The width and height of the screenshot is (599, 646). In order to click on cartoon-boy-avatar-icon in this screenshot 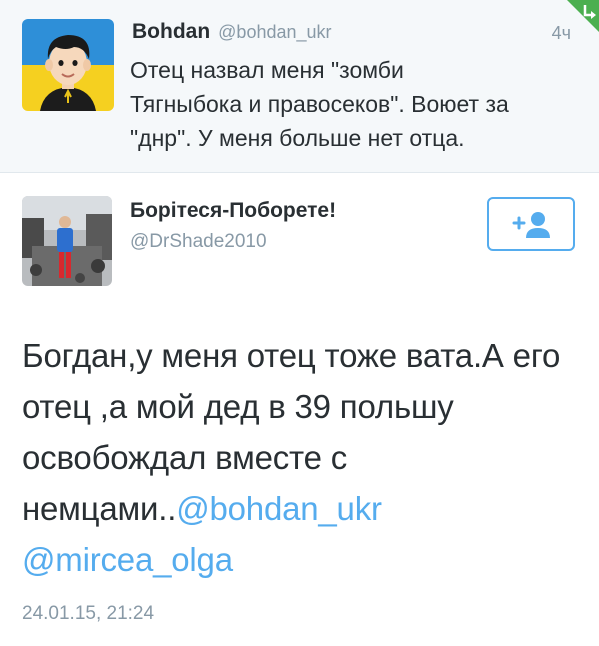, I will do `click(68, 65)`.